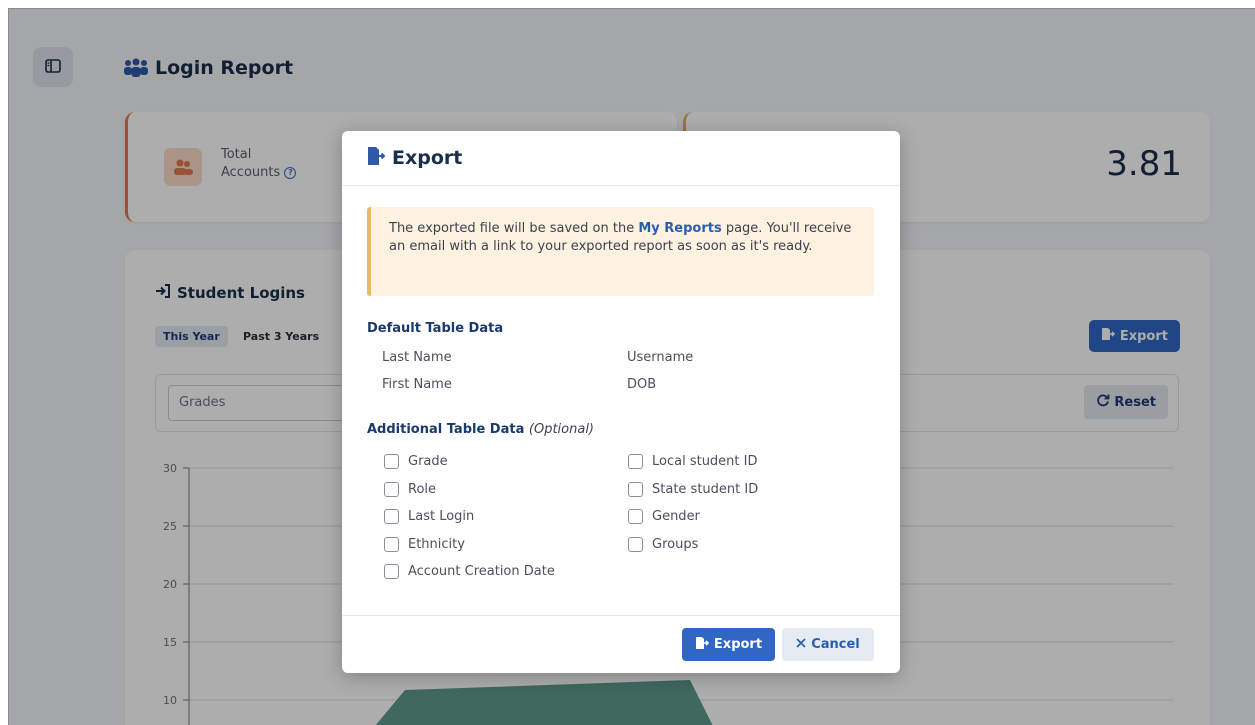  I want to click on option-role: Role, so click(410, 489).